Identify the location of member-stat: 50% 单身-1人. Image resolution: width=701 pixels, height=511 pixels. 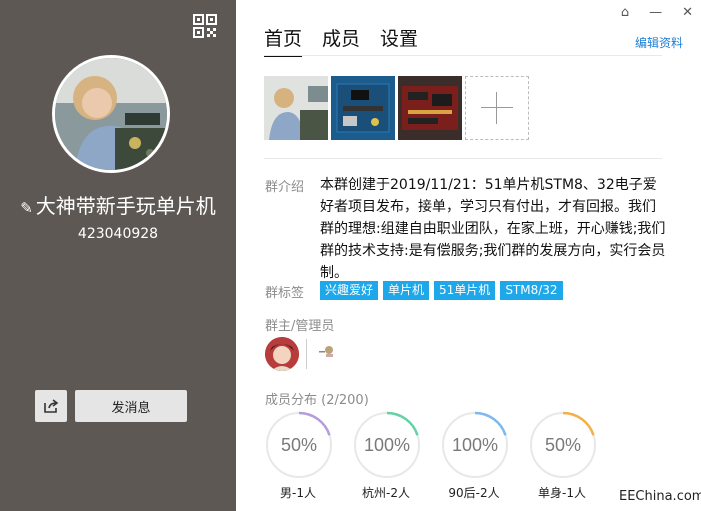
(562, 455).